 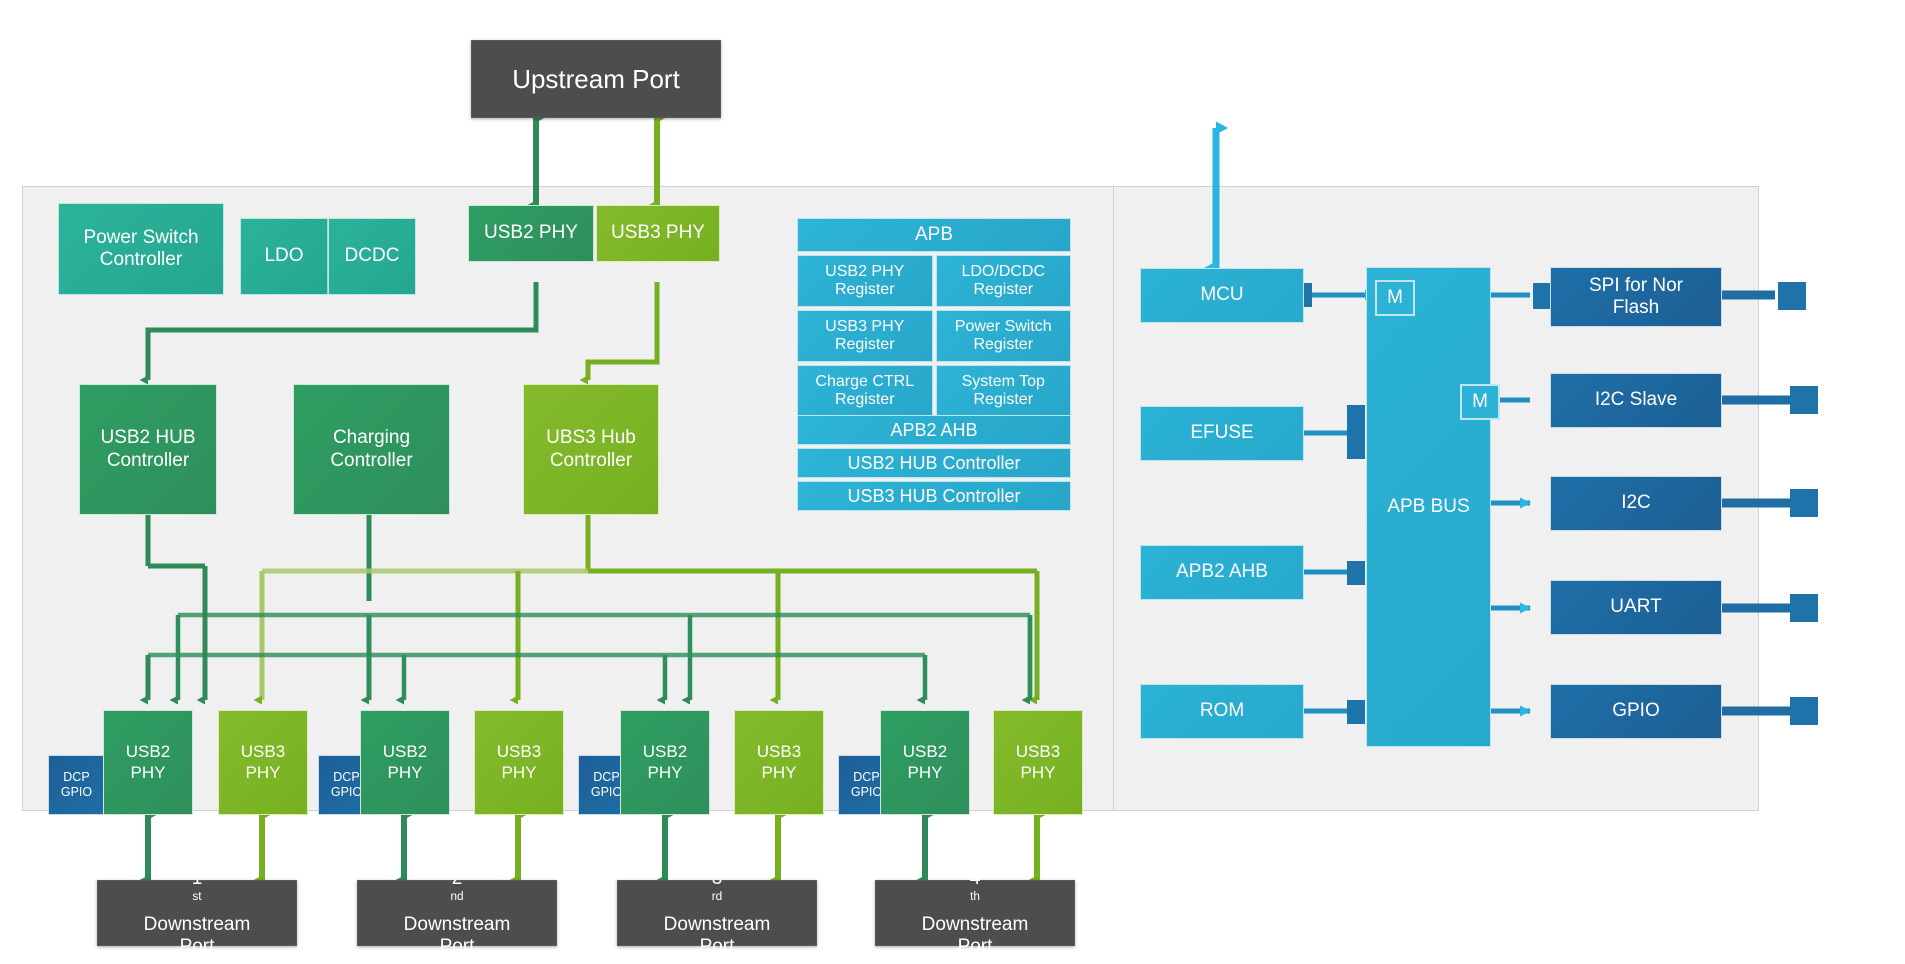 I want to click on power-switch-controller-label: Power Switch Controller, so click(x=141, y=248).